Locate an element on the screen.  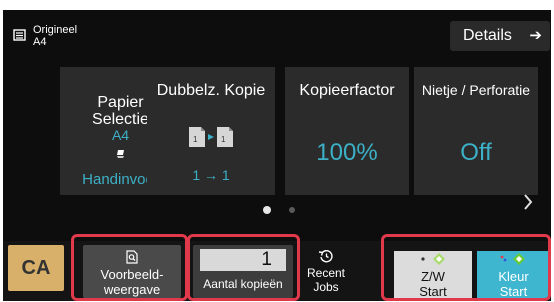
recent-jobs-button: Recent Jobs is located at coordinates (326, 271).